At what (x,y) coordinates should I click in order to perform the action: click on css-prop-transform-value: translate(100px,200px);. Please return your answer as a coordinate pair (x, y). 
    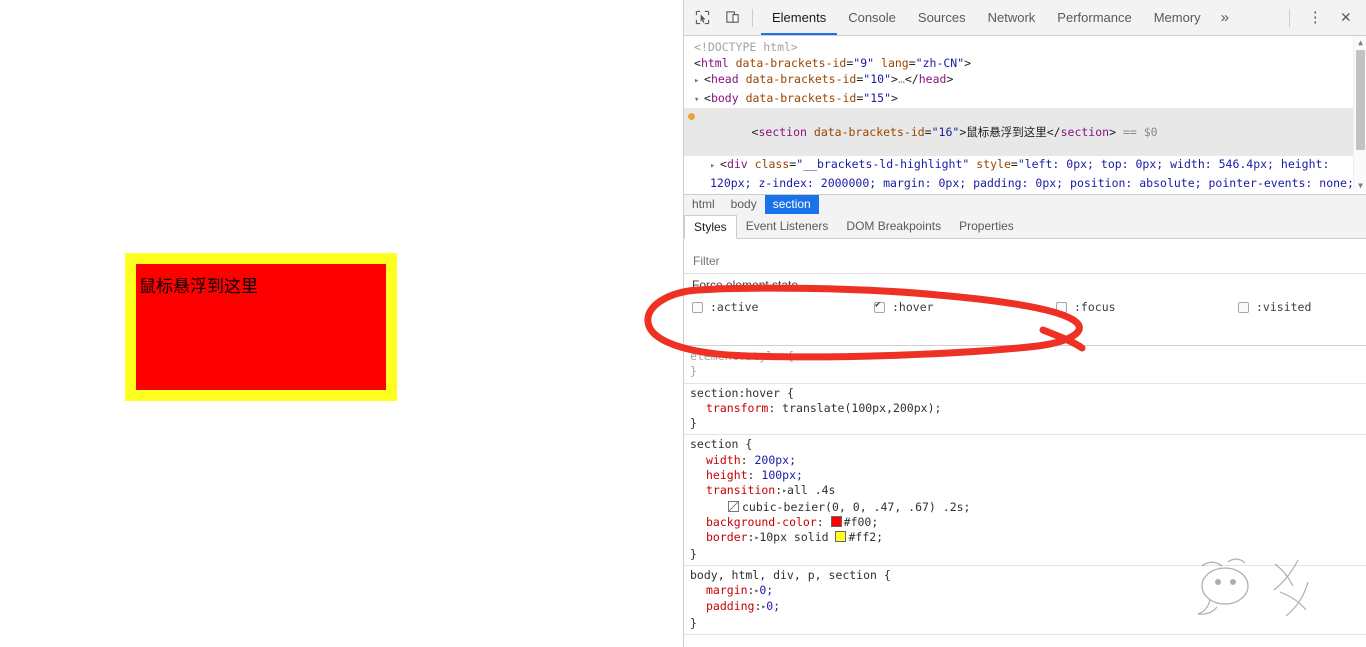
    Looking at the image, I should click on (861, 408).